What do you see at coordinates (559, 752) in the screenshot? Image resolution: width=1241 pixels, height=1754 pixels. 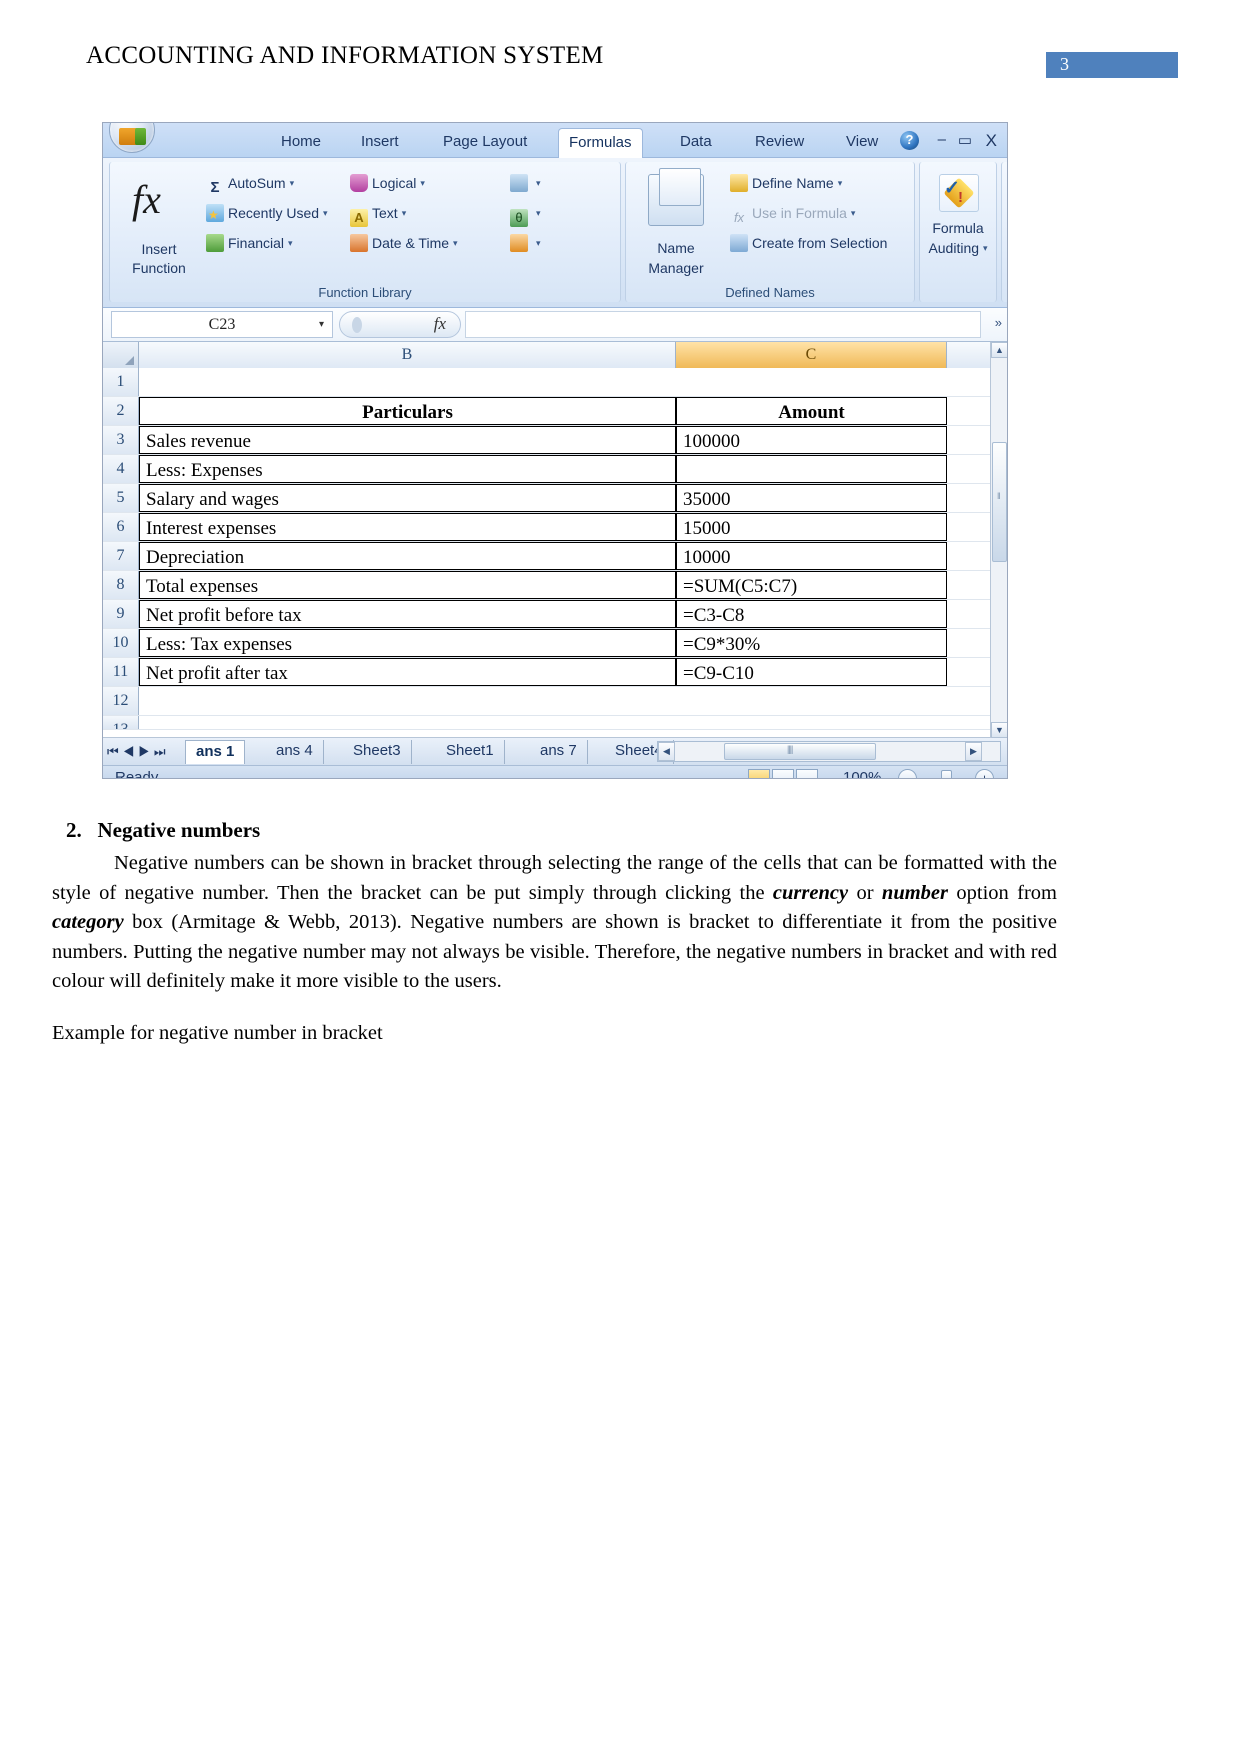 I see `sheet-tab-ans-7: ans 7` at bounding box center [559, 752].